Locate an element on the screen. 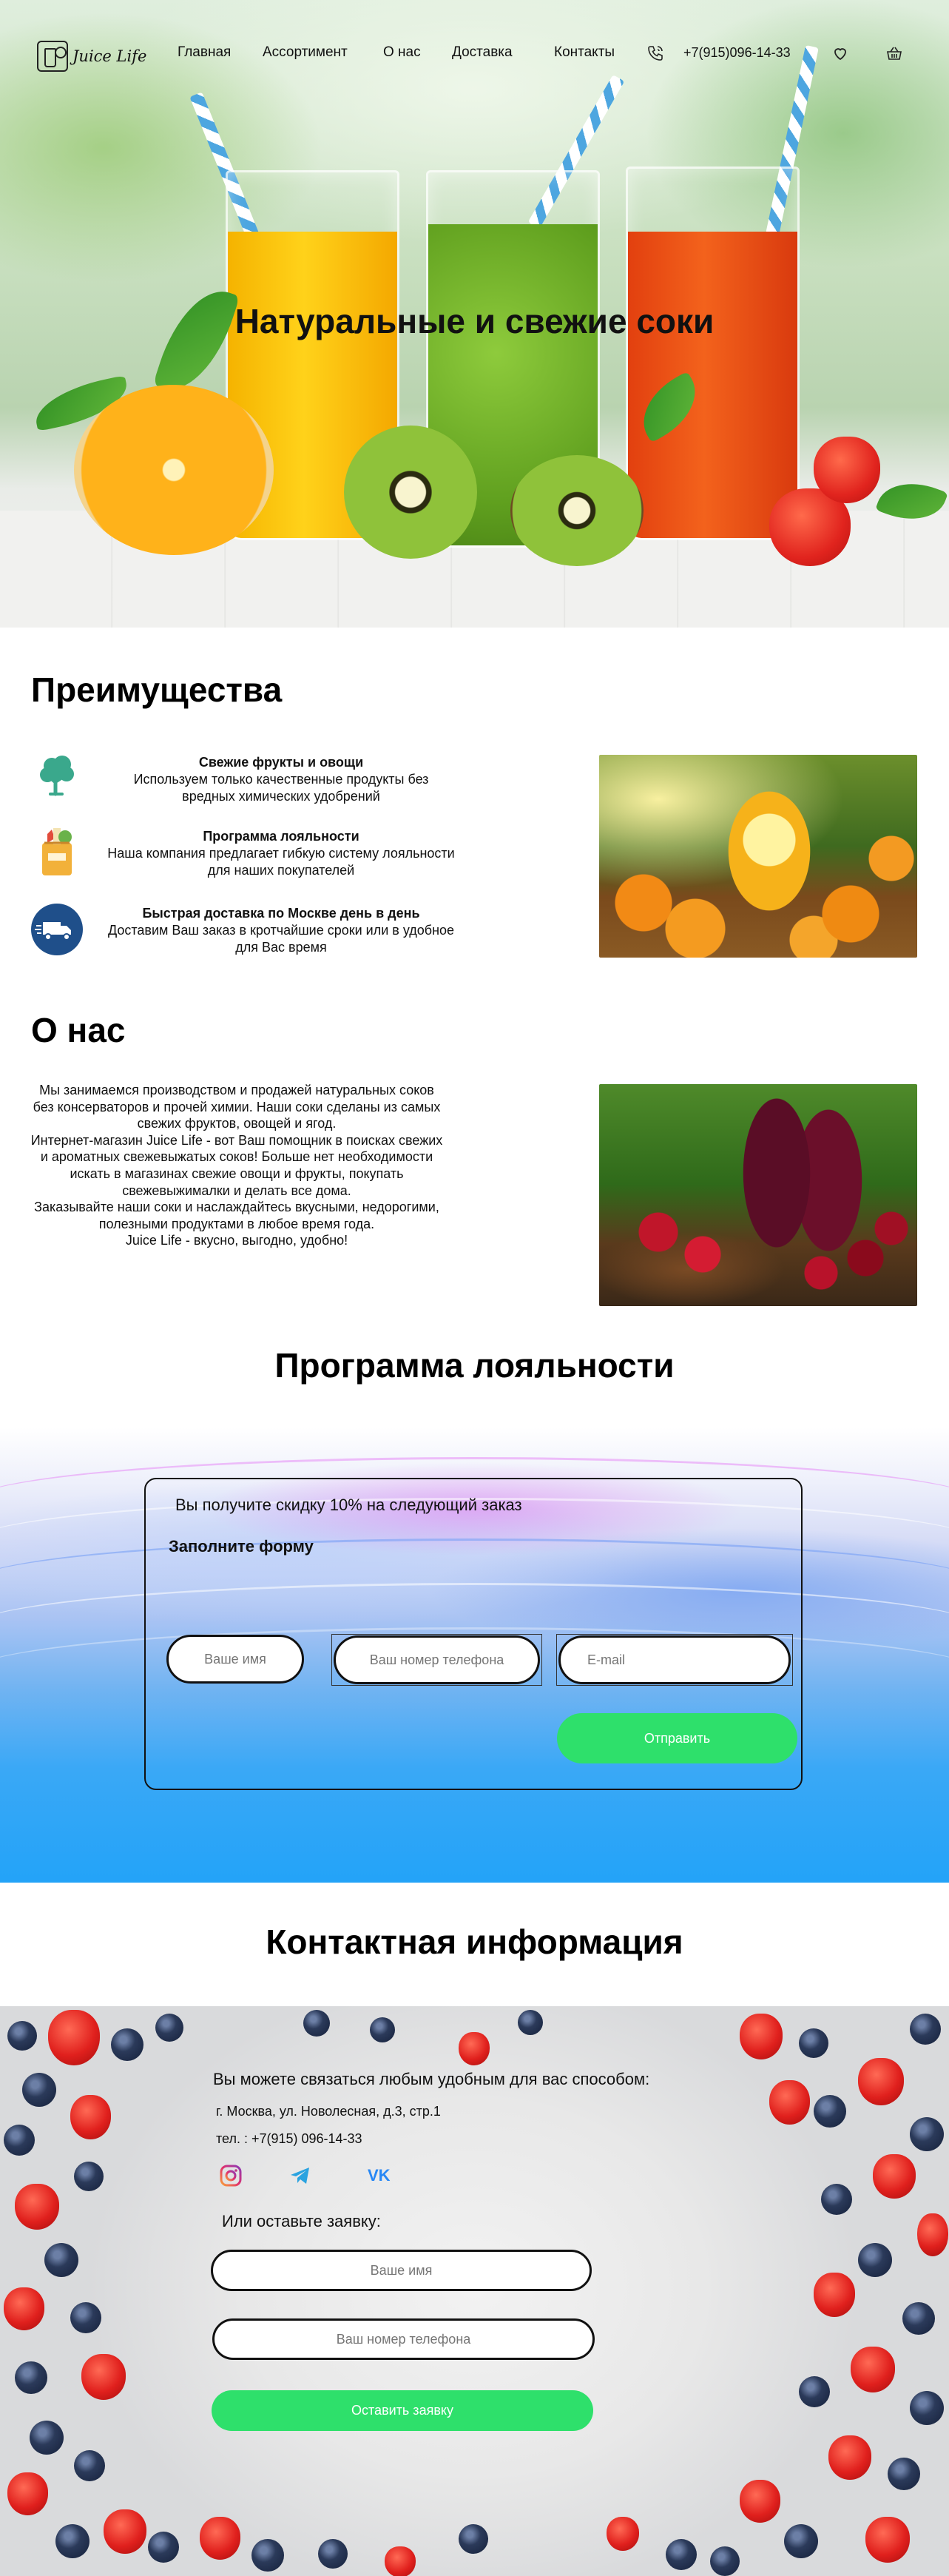 The image size is (949, 2576). orange-slice is located at coordinates (174, 470).